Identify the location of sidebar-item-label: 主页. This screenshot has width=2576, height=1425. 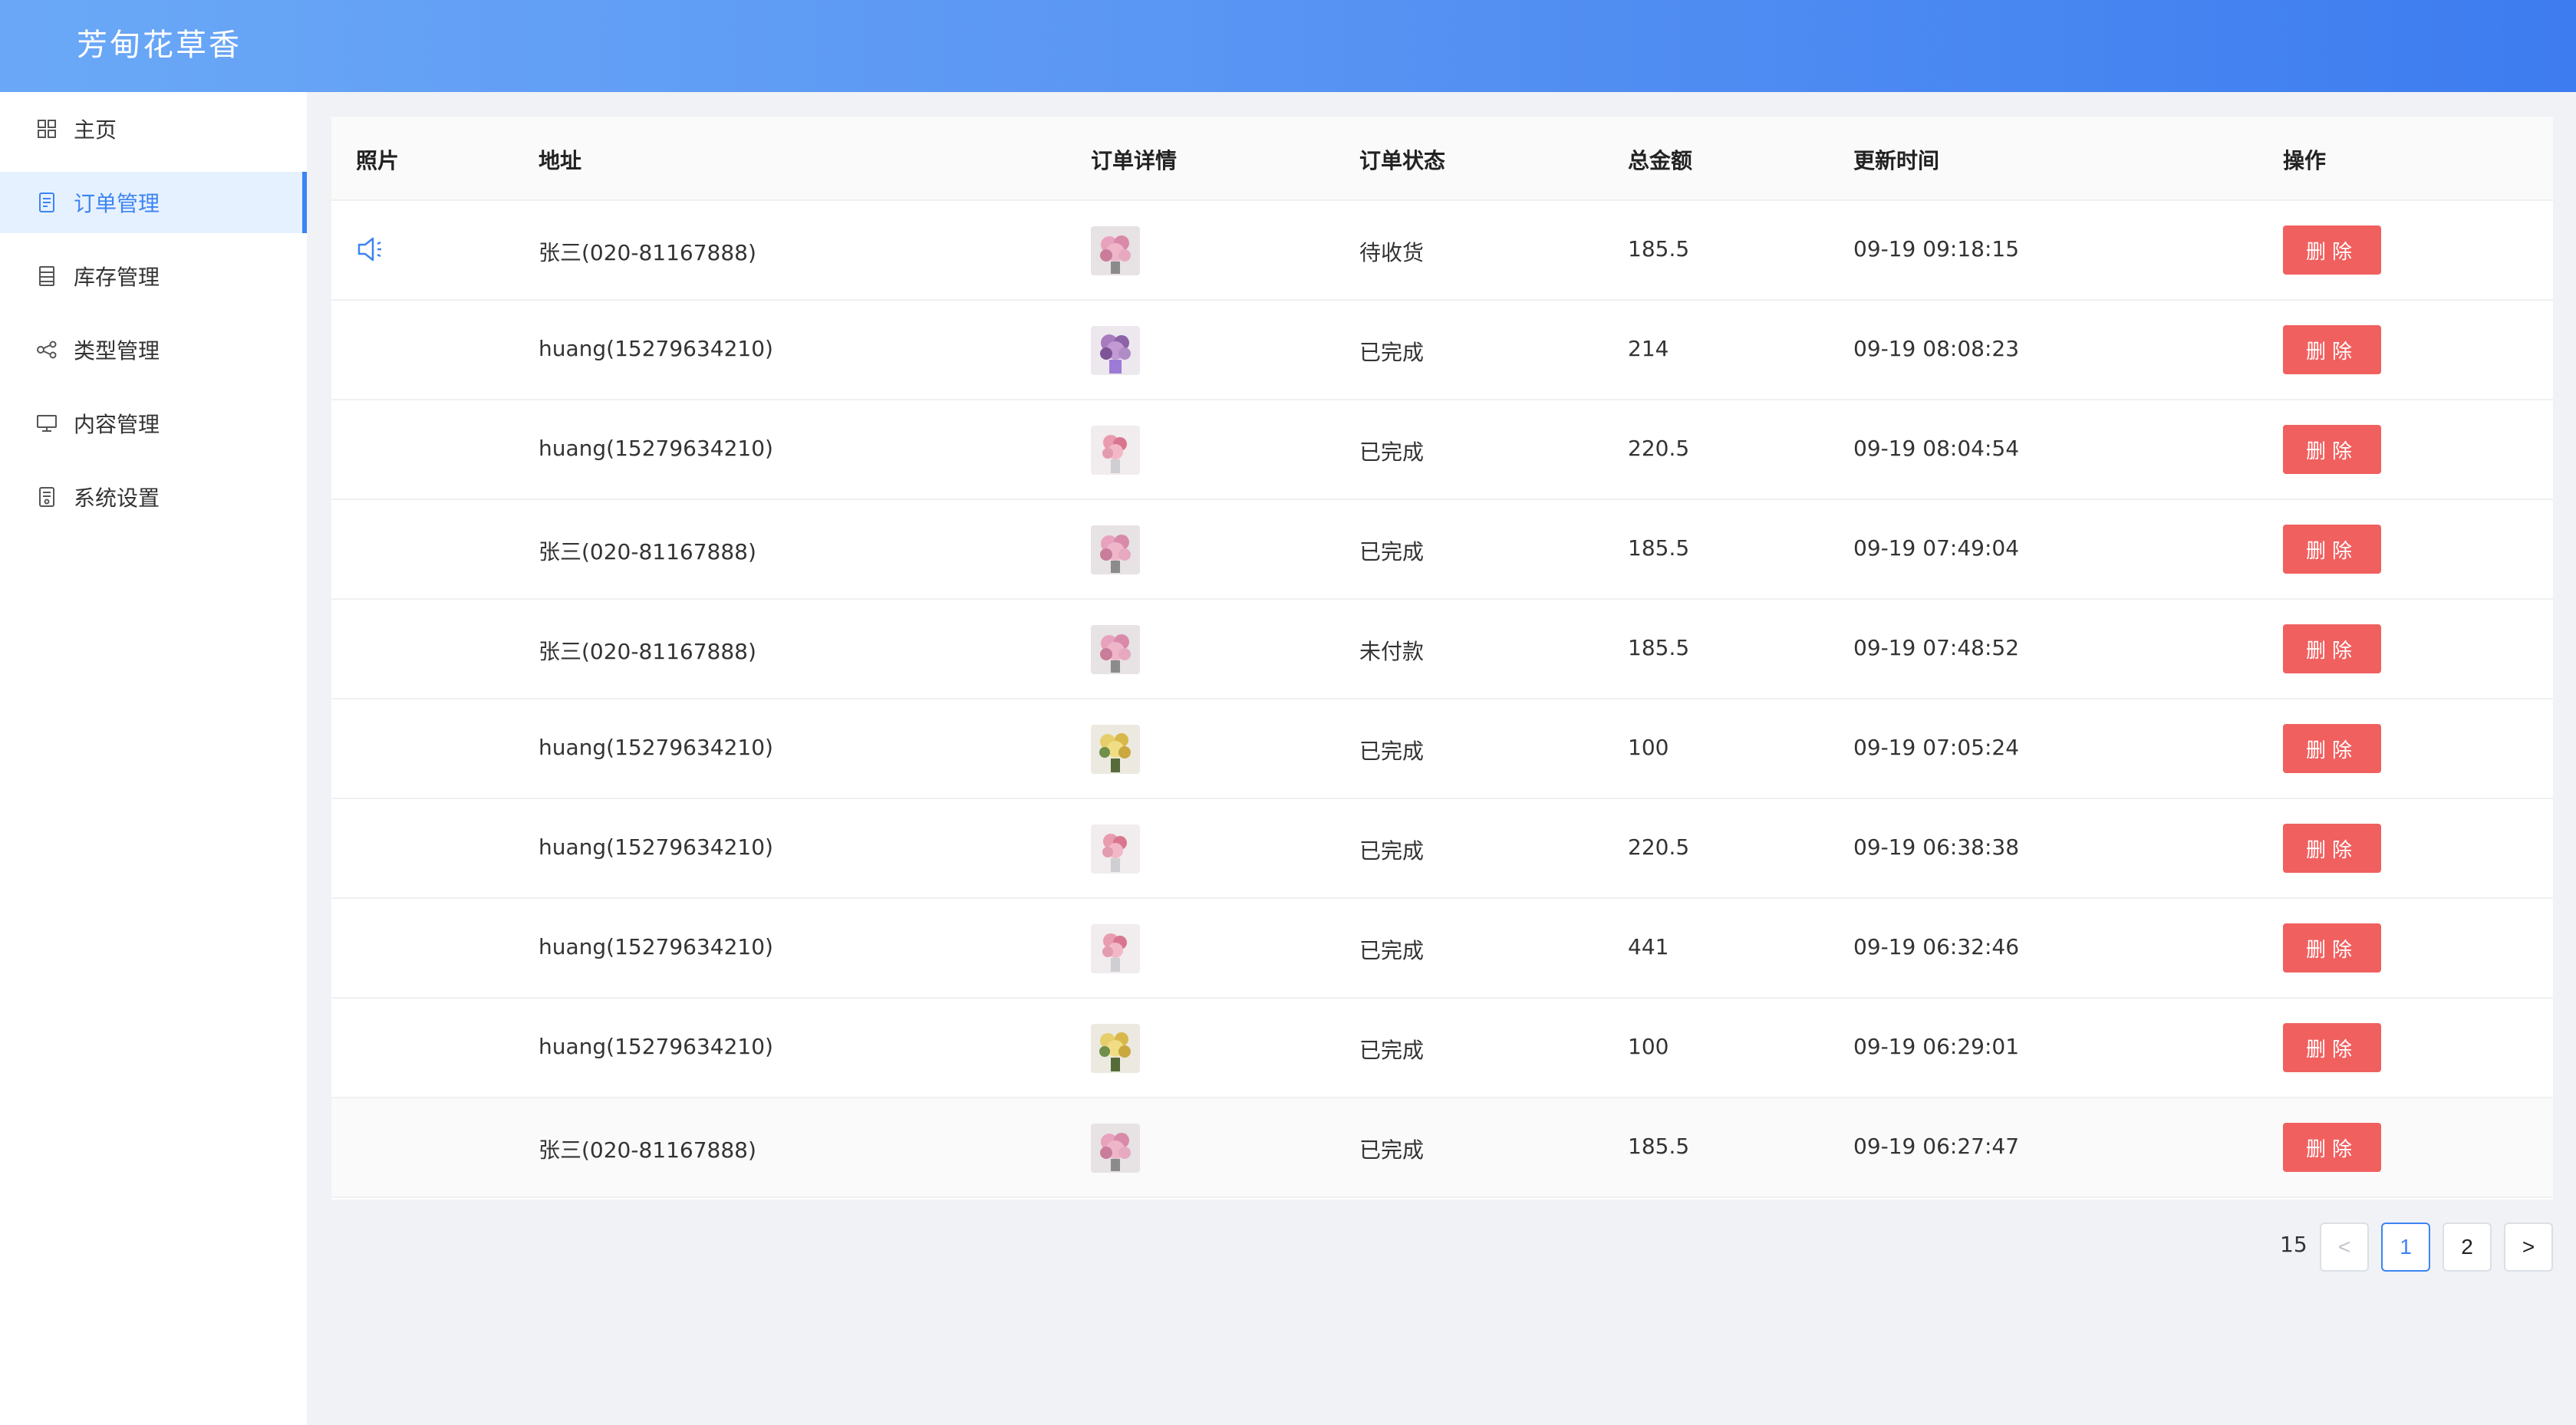
(95, 130).